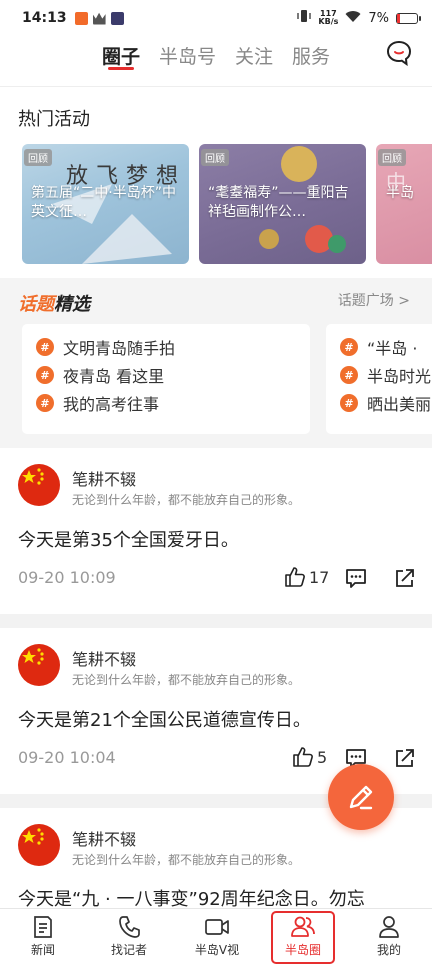 The width and height of the screenshot is (432, 964). I want to click on topic-item: # 夜青岛 看这里, so click(173, 375).